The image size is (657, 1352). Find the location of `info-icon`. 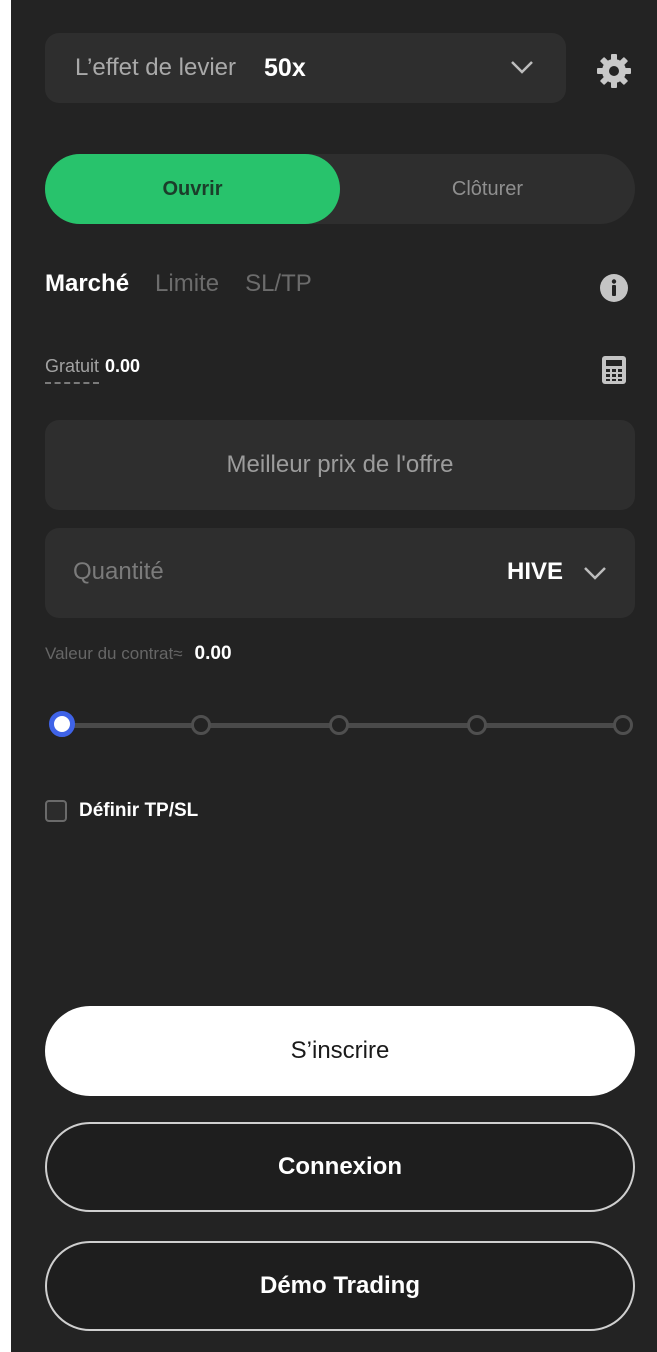

info-icon is located at coordinates (614, 288).